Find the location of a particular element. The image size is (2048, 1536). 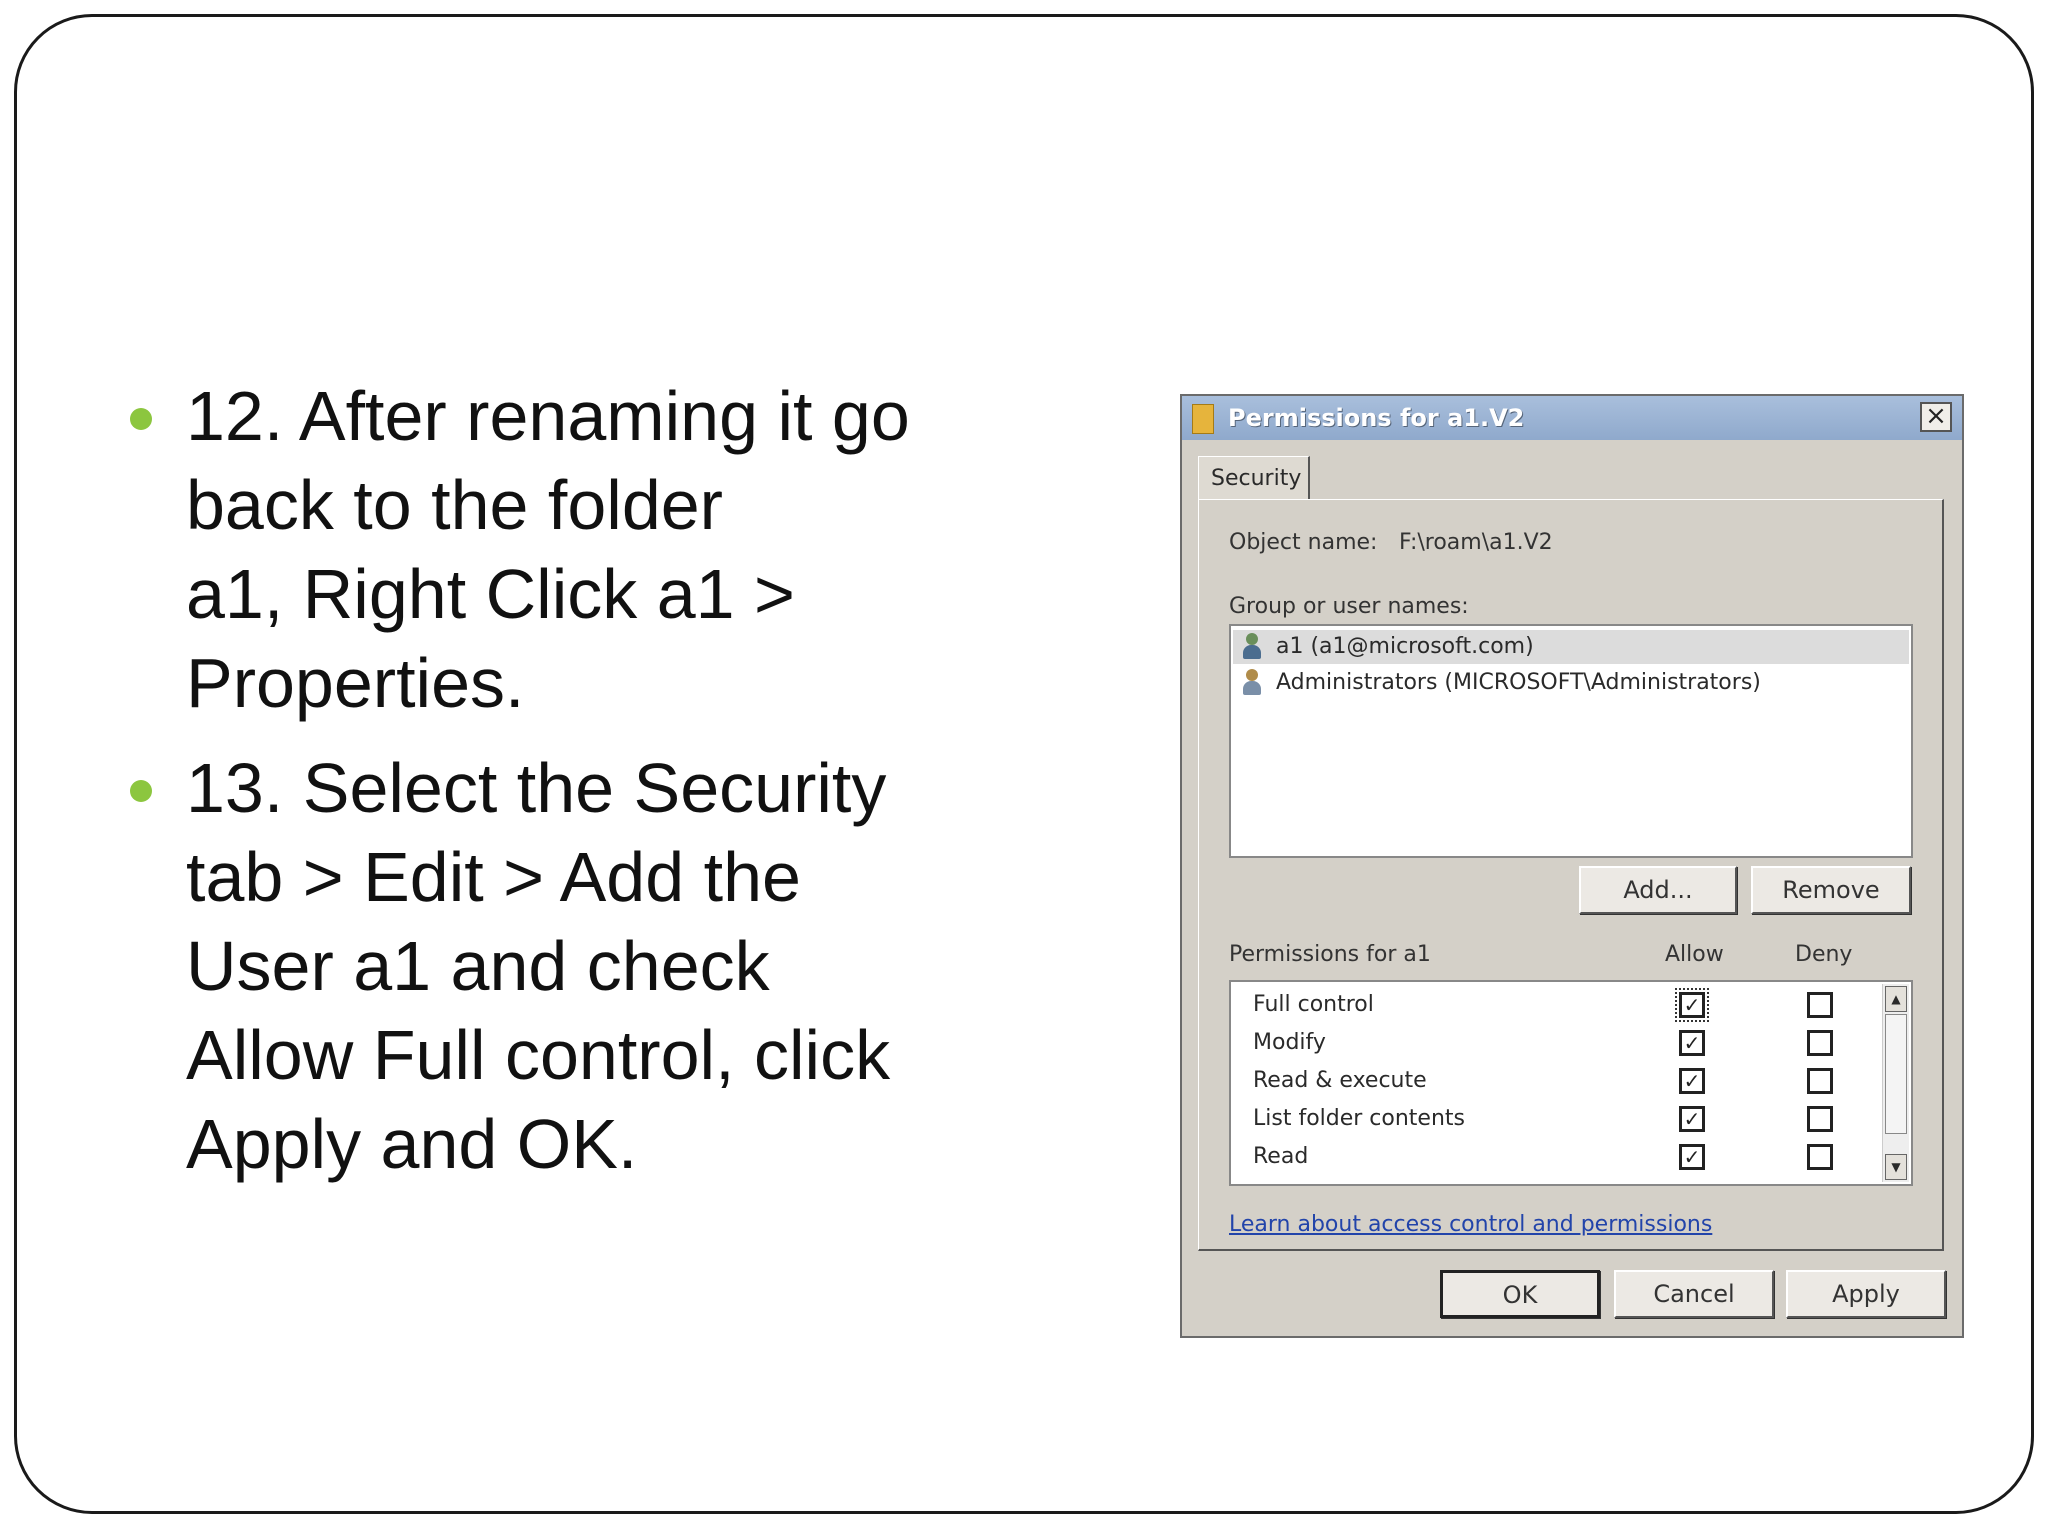

group-label: Group or user names: is located at coordinates (1349, 606).